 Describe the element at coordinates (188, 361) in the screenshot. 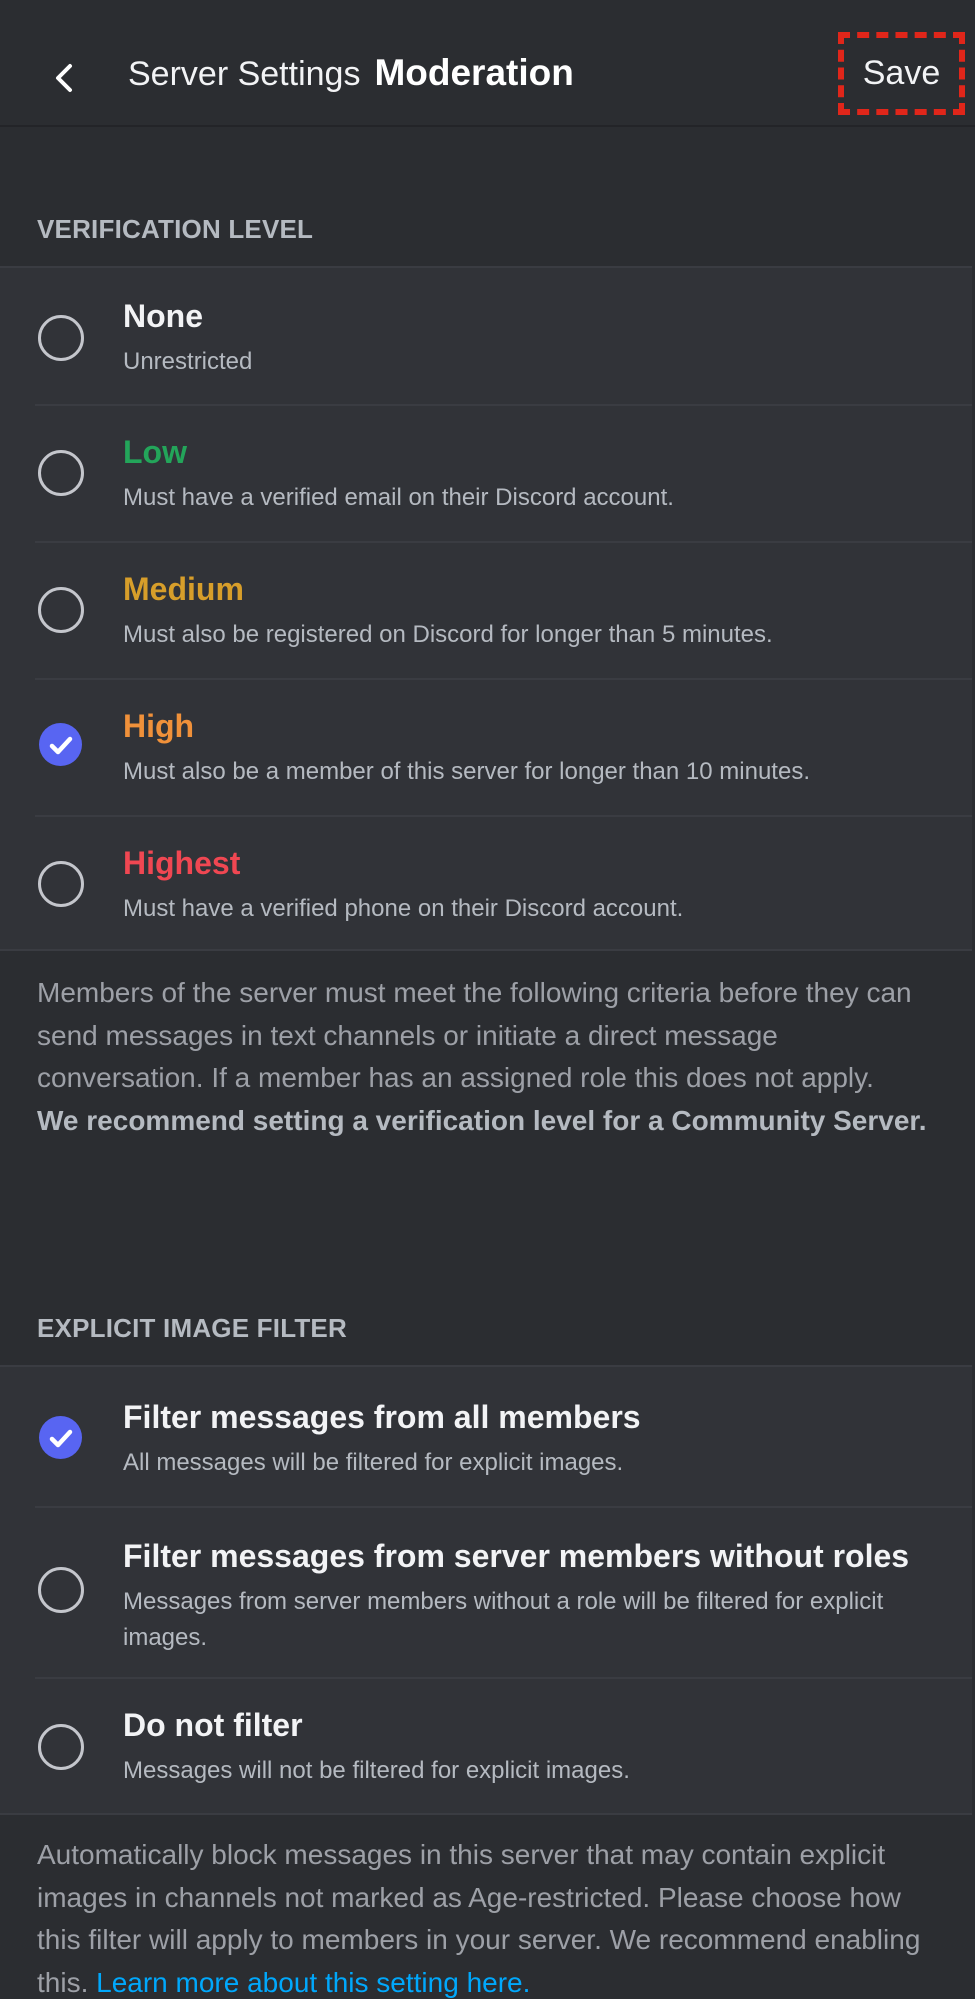

I see `option-description: Unrestricted` at that location.